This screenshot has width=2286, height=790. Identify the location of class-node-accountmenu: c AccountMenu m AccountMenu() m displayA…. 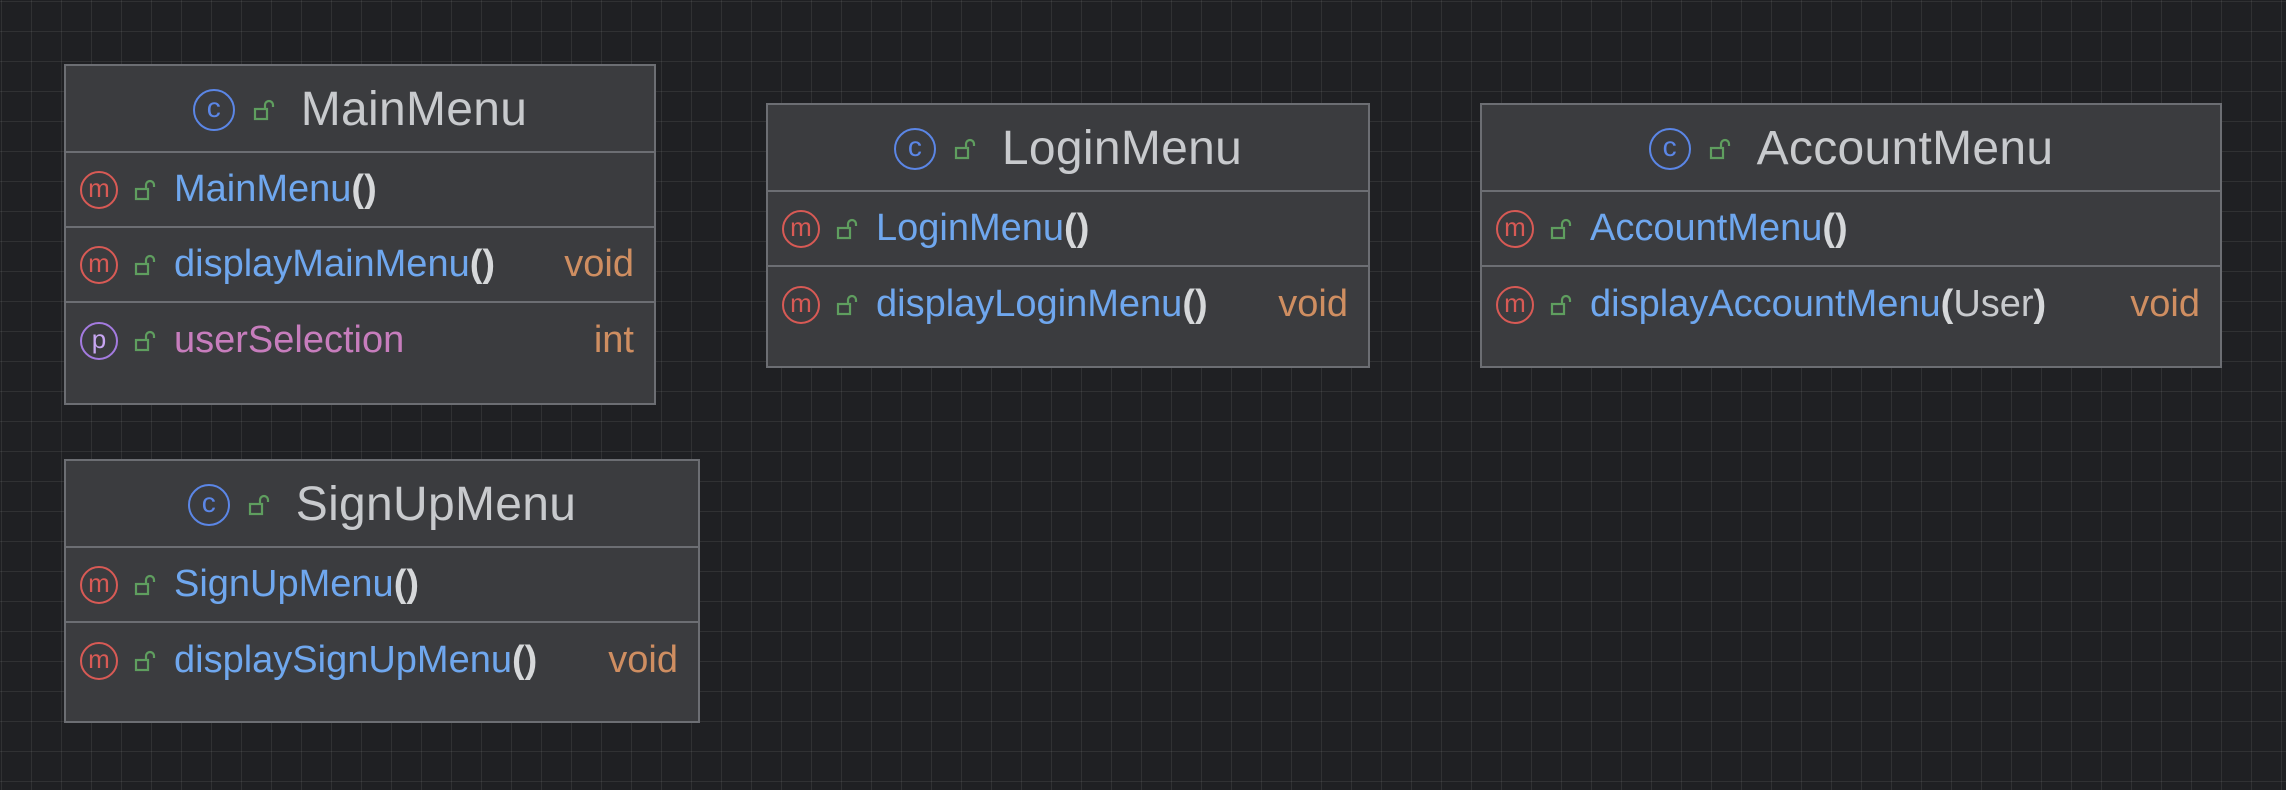
(1851, 235).